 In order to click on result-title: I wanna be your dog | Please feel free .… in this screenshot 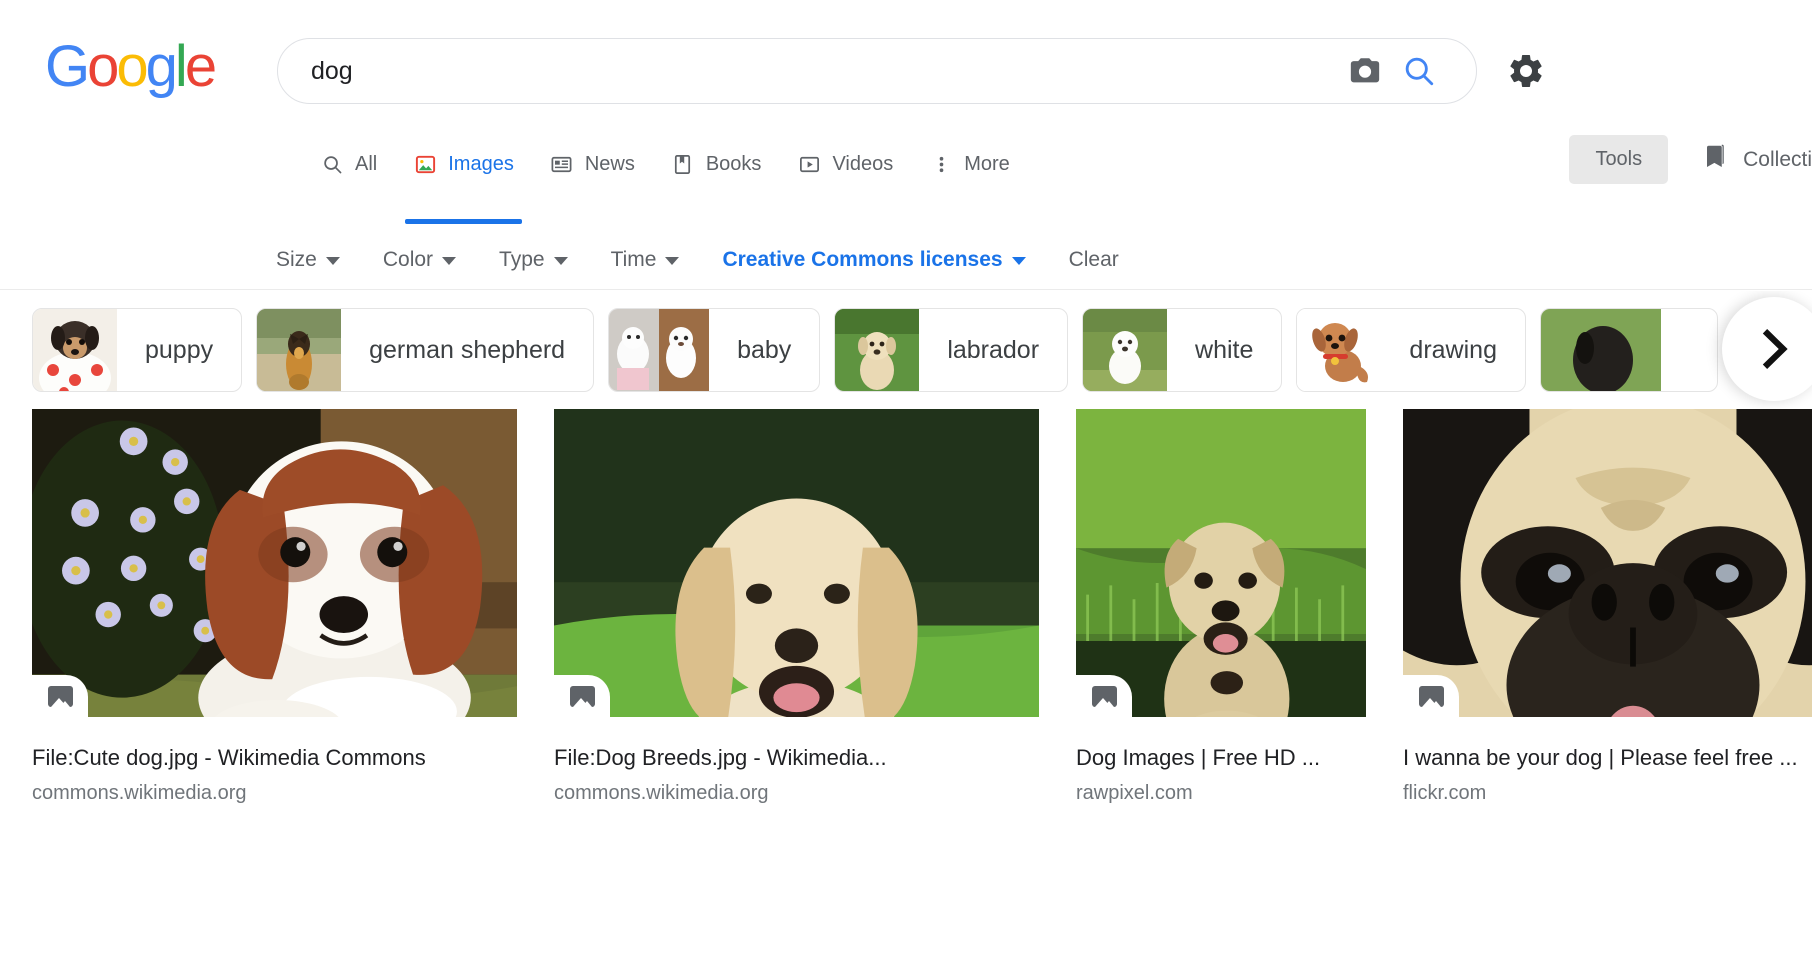, I will do `click(1607, 758)`.